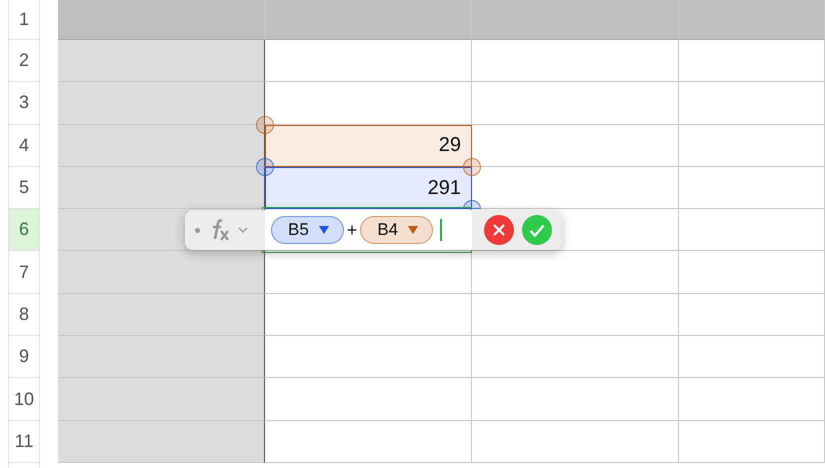 The image size is (825, 468). Describe the element at coordinates (24, 145) in the screenshot. I see `row-number: 4` at that location.